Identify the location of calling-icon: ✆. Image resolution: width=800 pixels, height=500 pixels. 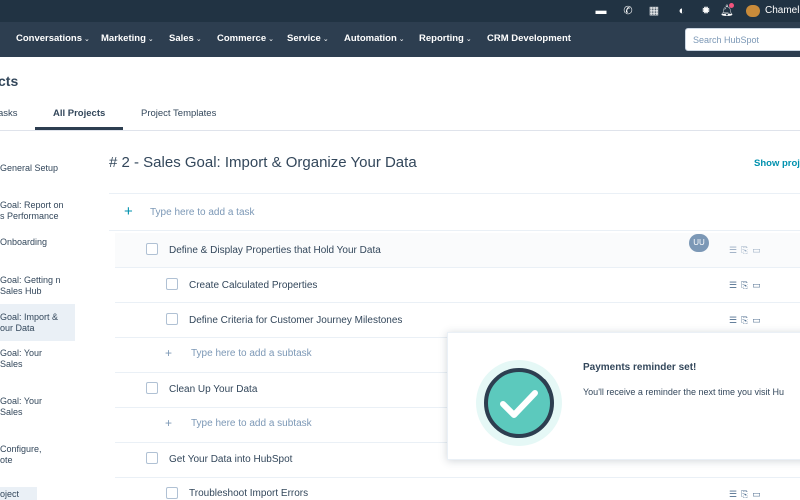
(628, 11).